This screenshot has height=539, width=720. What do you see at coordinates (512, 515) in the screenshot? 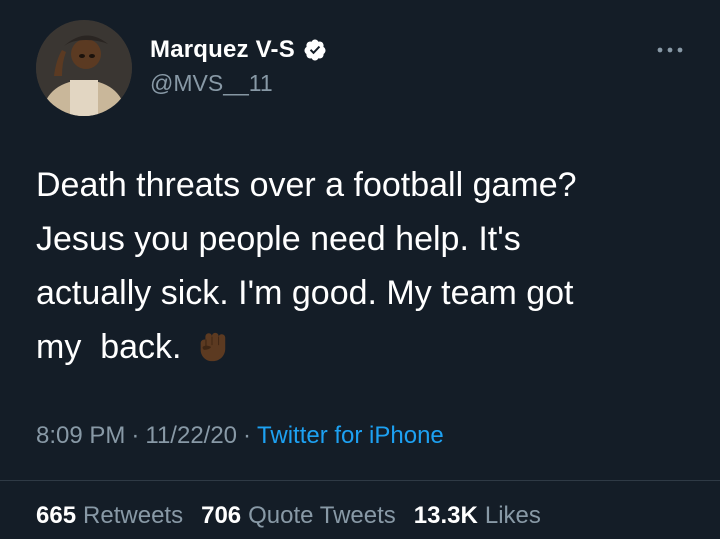
I see `likes-label: Likes` at bounding box center [512, 515].